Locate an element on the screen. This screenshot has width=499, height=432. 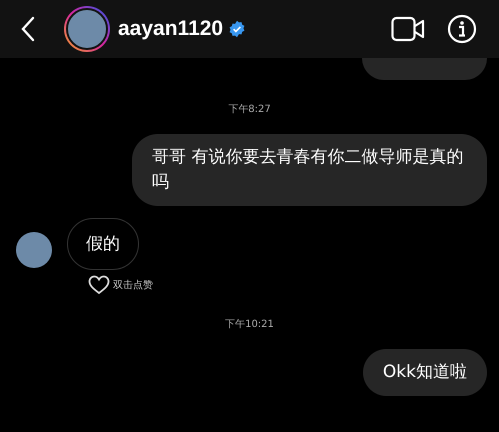
username: aayan1120 is located at coordinates (171, 29).